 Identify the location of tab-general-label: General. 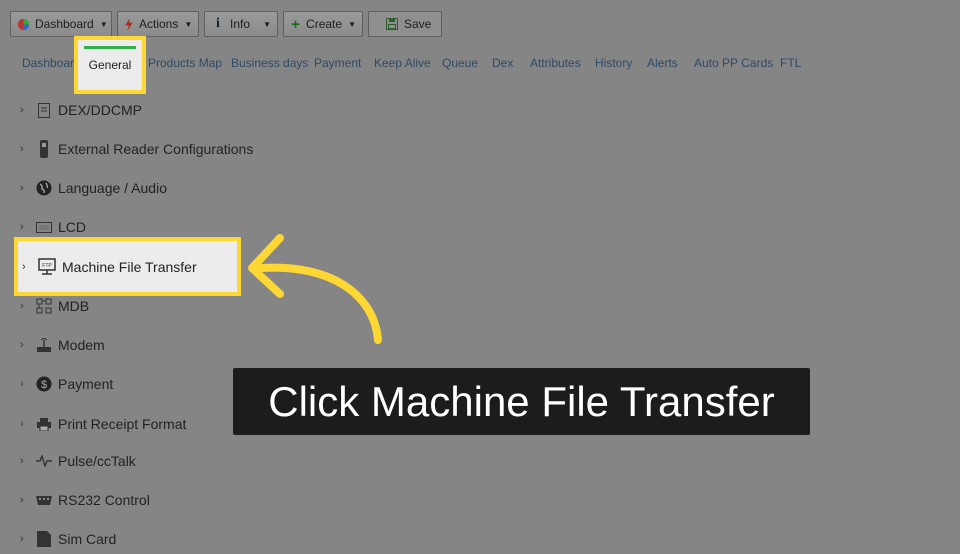
(110, 65).